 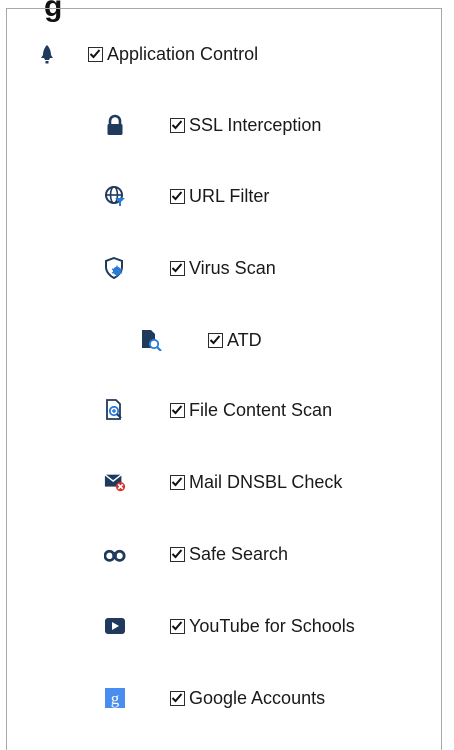 What do you see at coordinates (115, 482) in the screenshot?
I see `mail-blocked-icon` at bounding box center [115, 482].